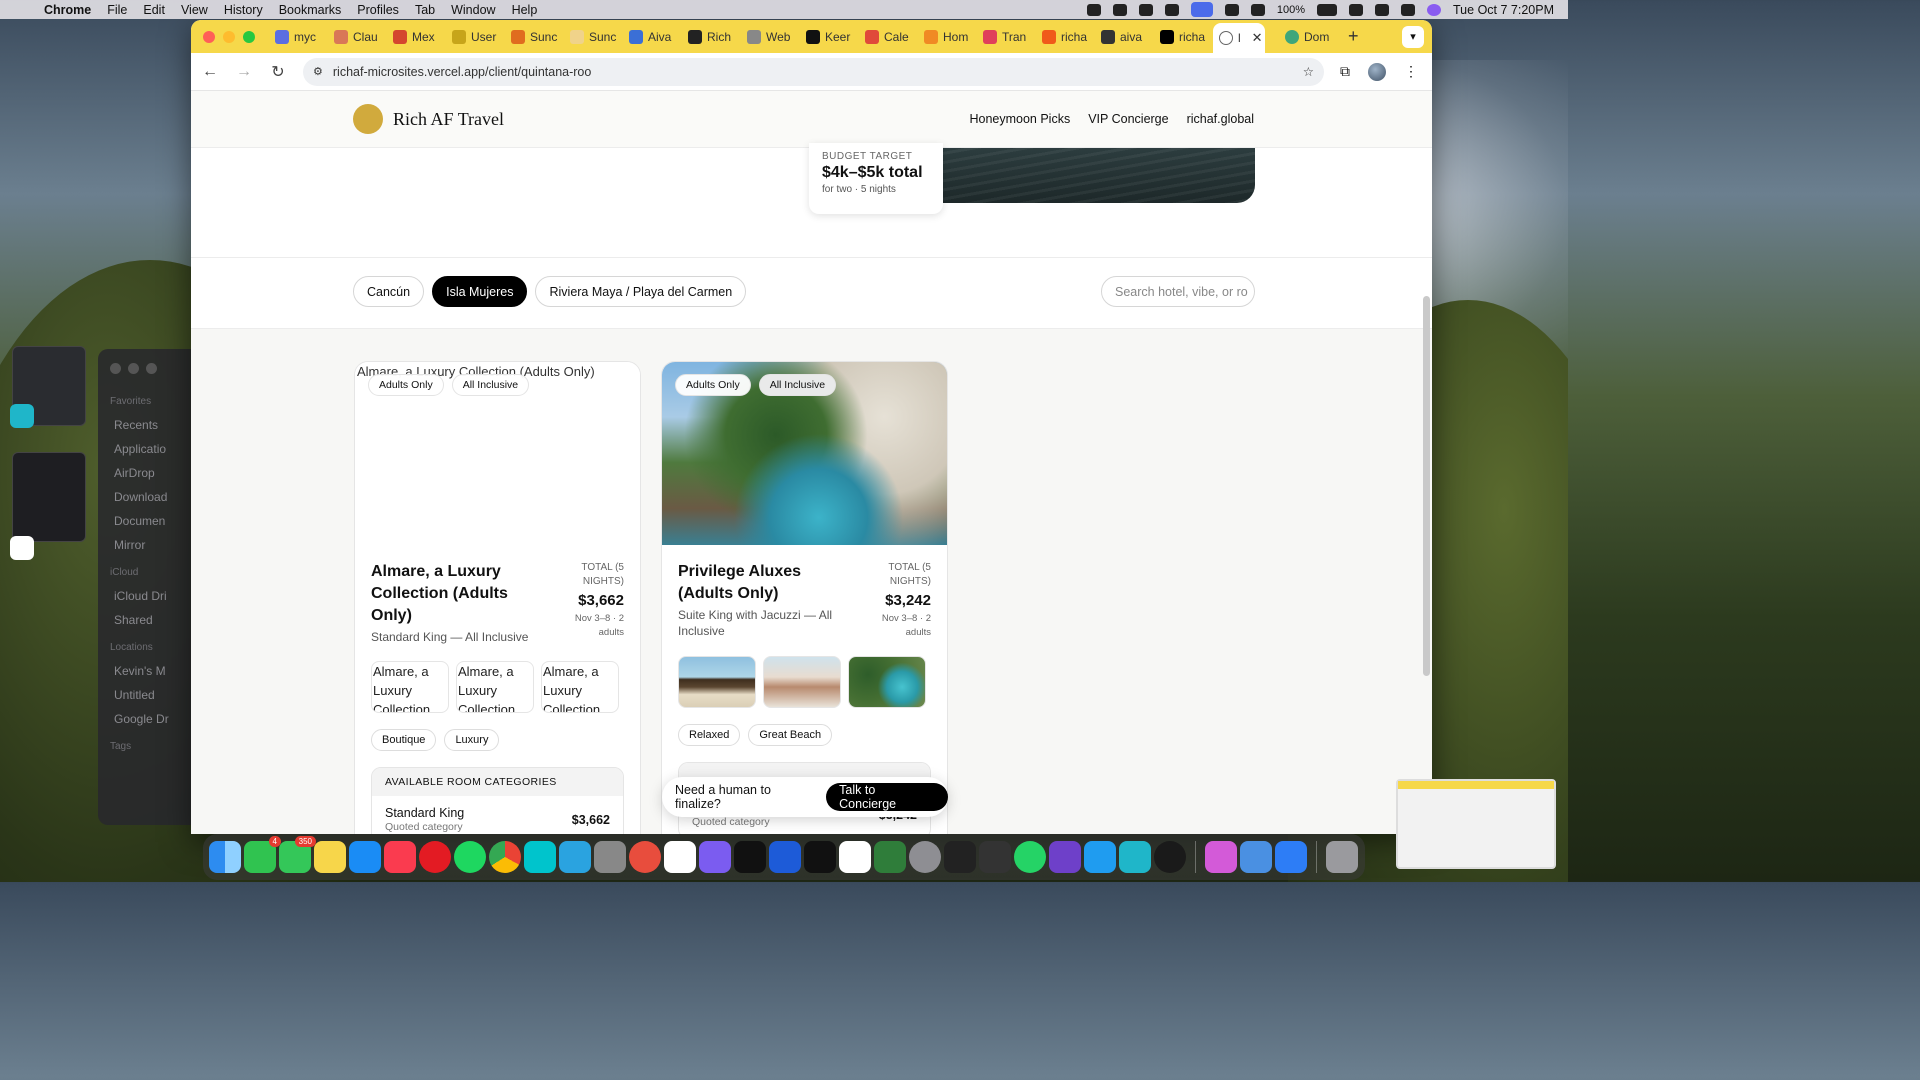  I want to click on minimize-icon, so click(133, 368).